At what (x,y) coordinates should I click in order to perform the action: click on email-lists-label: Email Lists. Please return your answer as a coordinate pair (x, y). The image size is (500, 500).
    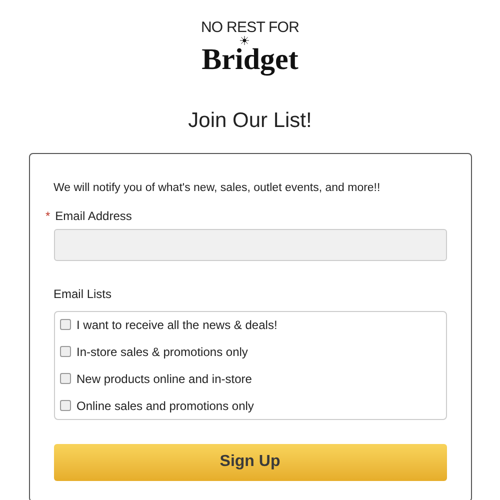
    Looking at the image, I should click on (83, 294).